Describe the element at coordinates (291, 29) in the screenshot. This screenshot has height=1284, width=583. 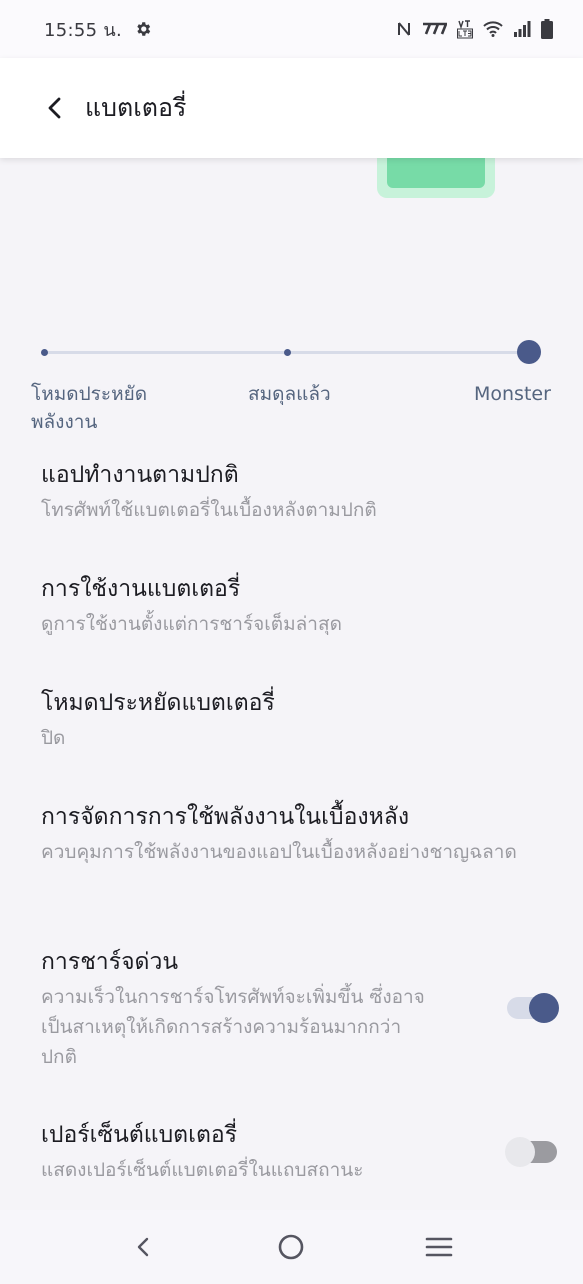
I see `status-bar: 15:55 น.` at that location.